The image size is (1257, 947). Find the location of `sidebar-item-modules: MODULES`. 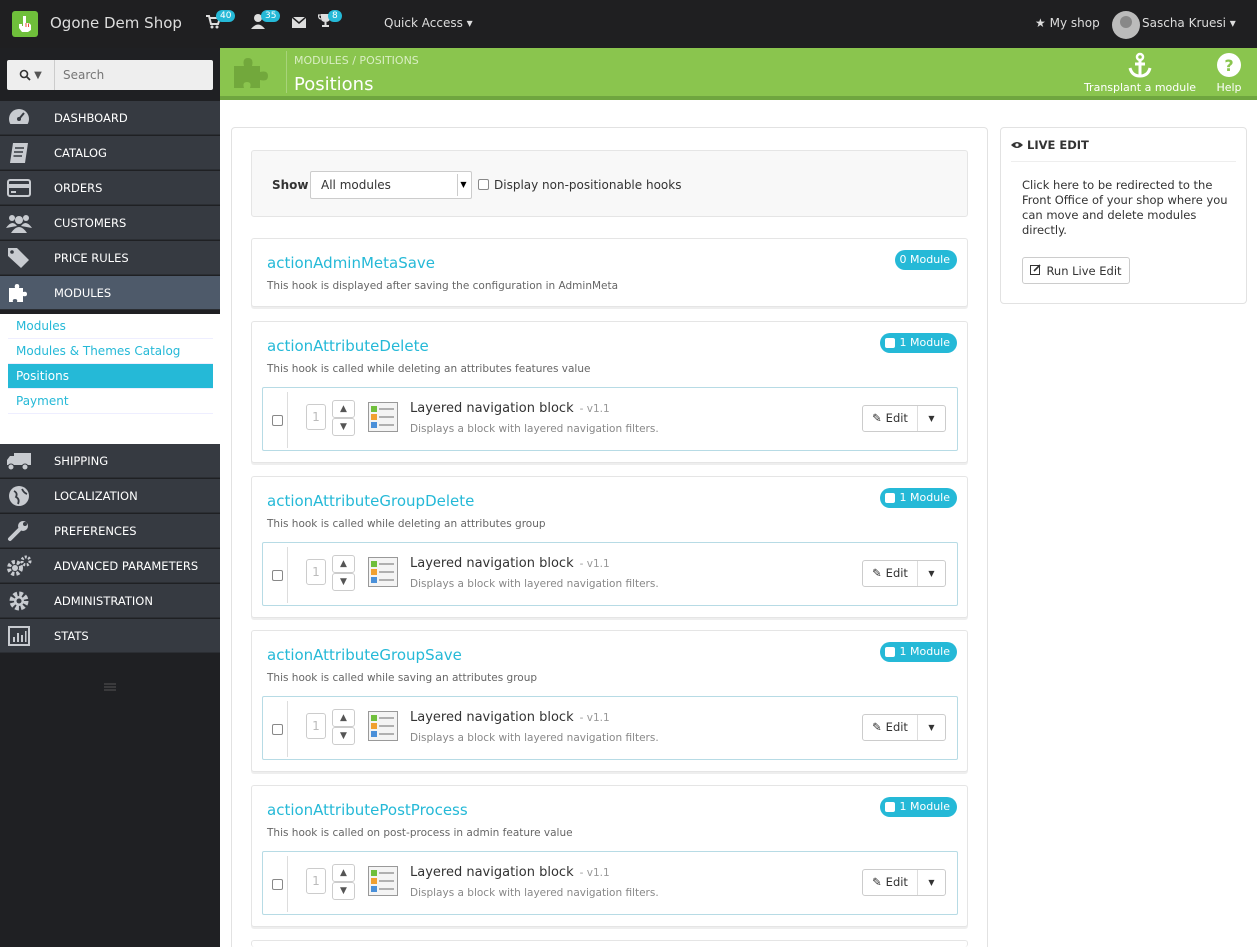

sidebar-item-modules: MODULES is located at coordinates (110, 293).